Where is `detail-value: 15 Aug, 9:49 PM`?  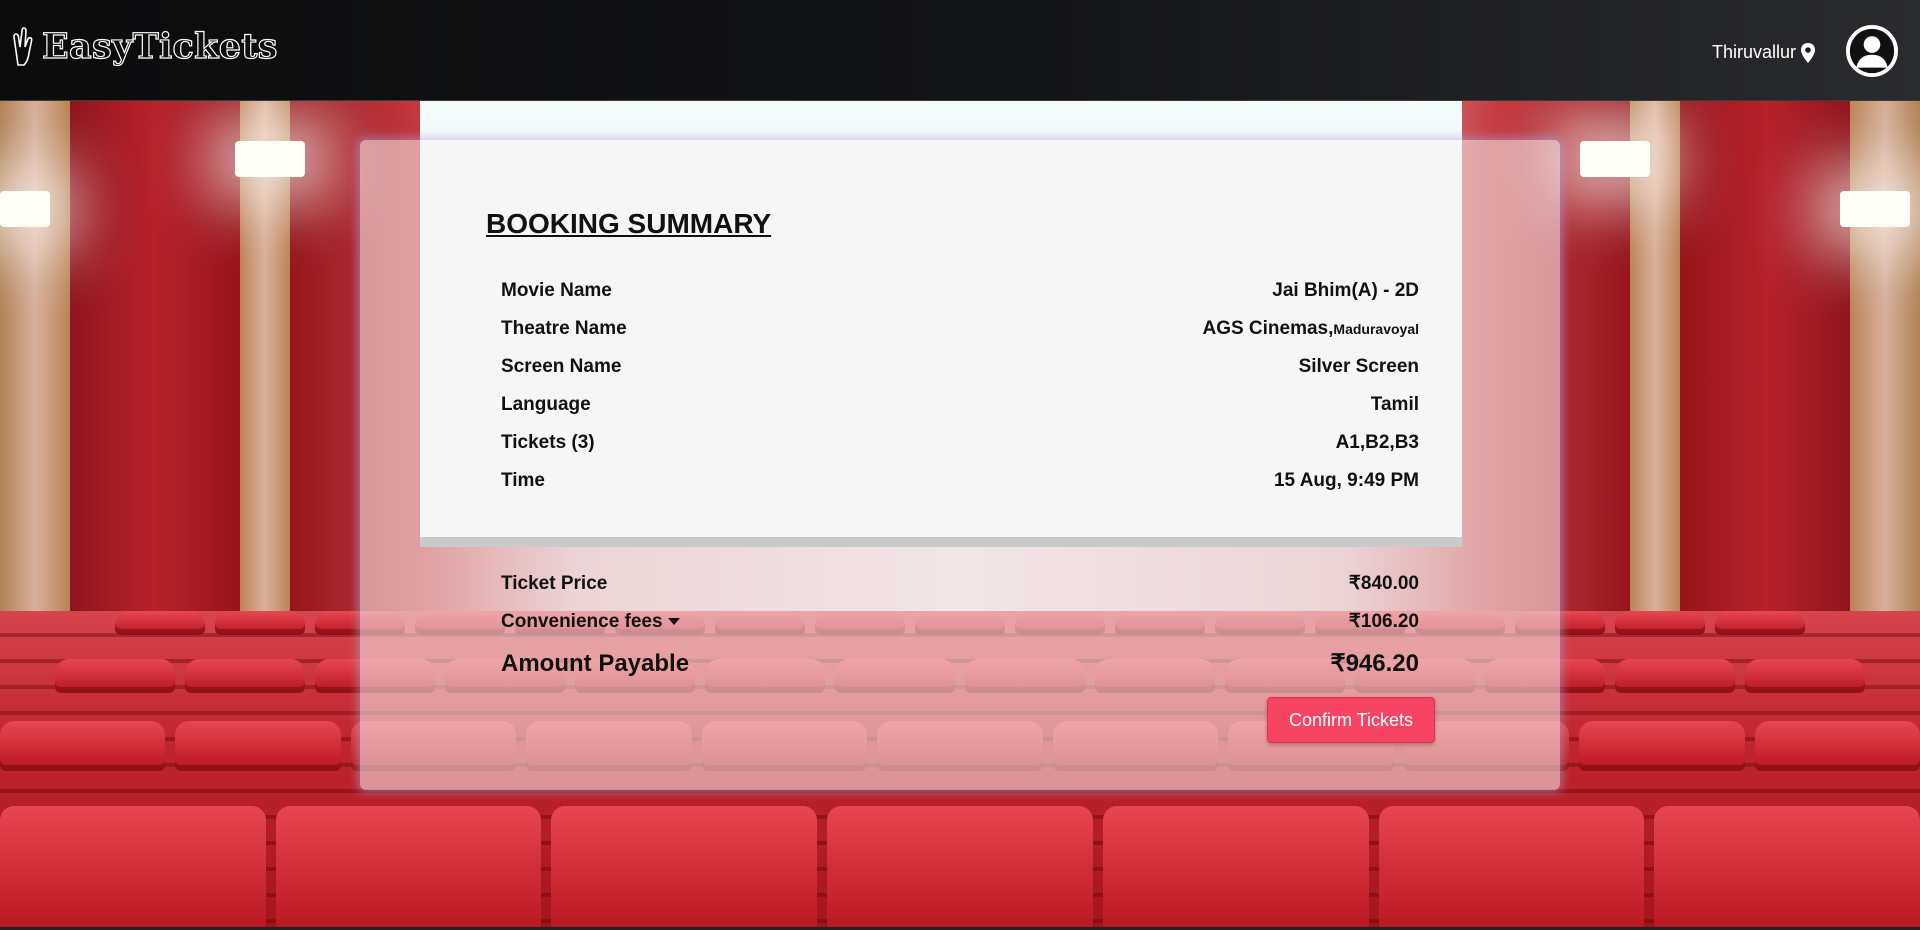
detail-value: 15 Aug, 9:49 PM is located at coordinates (1346, 480).